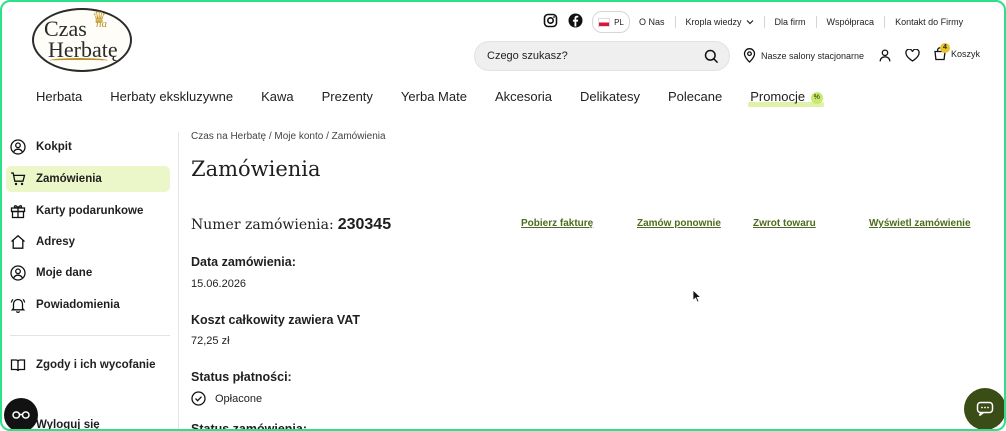 Image resolution: width=1006 pixels, height=431 pixels. I want to click on sidebar-item-moje-dane: Moje dane, so click(88, 273).